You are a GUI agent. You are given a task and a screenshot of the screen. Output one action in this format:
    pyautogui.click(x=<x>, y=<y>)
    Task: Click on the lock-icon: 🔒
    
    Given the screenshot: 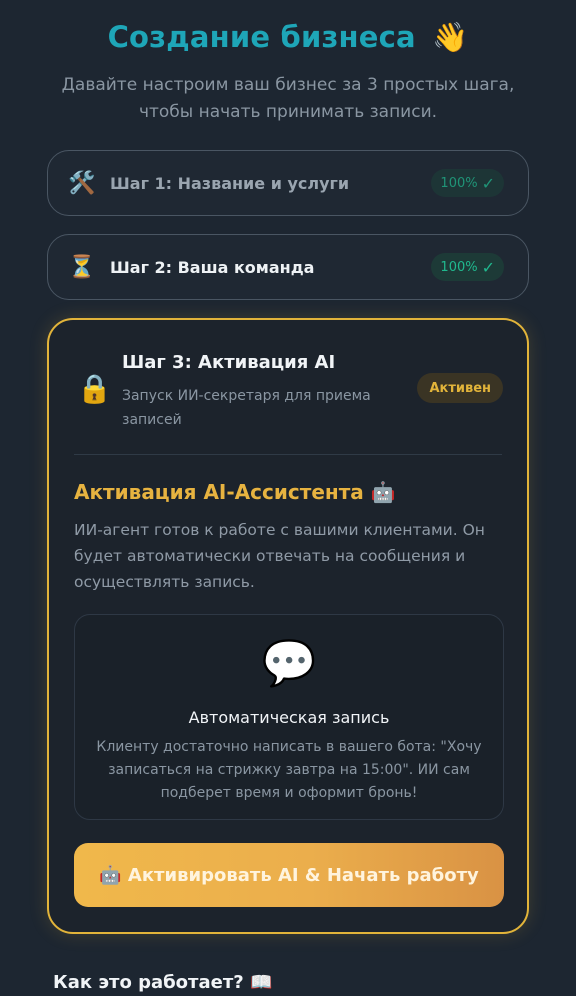 What is the action you would take?
    pyautogui.click(x=94, y=388)
    